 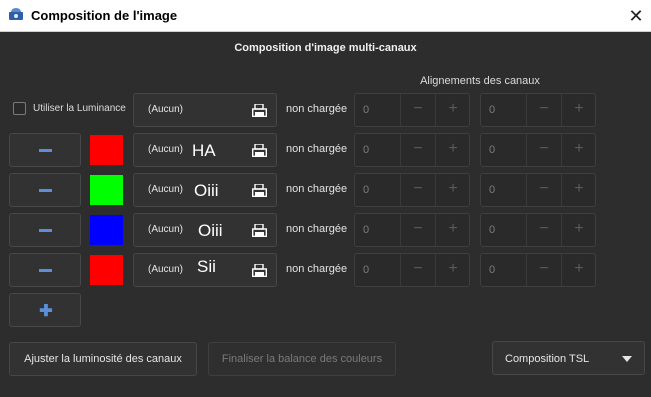 I want to click on channel-row: (Aucun) Sii non chargée 0 − + 0 − +, so click(x=325, y=270).